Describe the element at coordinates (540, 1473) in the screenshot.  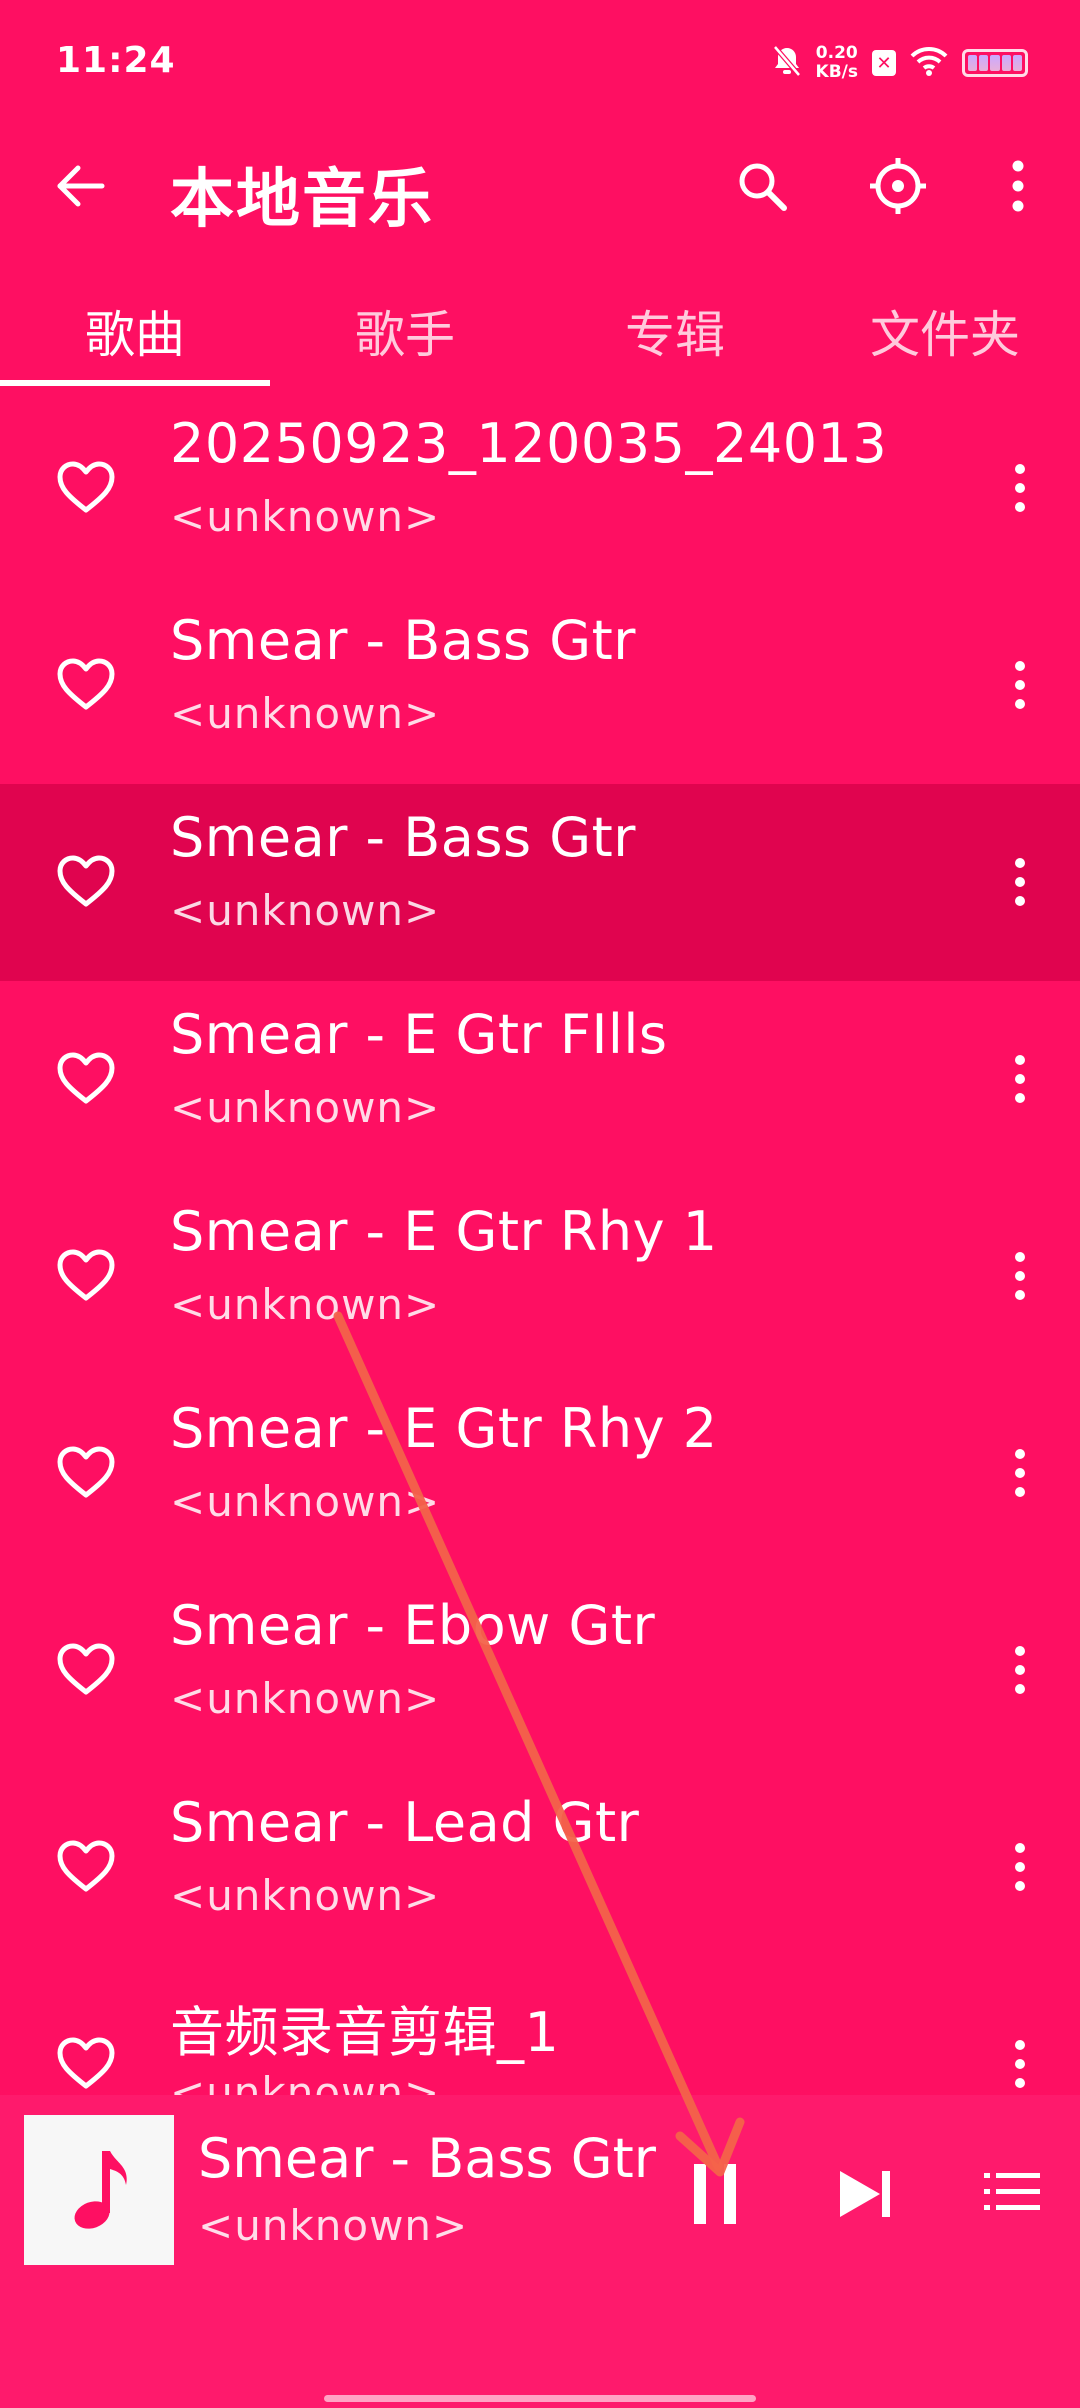
I see `song-row: Smear - E Gtr Rhy 2 <unknown>` at that location.